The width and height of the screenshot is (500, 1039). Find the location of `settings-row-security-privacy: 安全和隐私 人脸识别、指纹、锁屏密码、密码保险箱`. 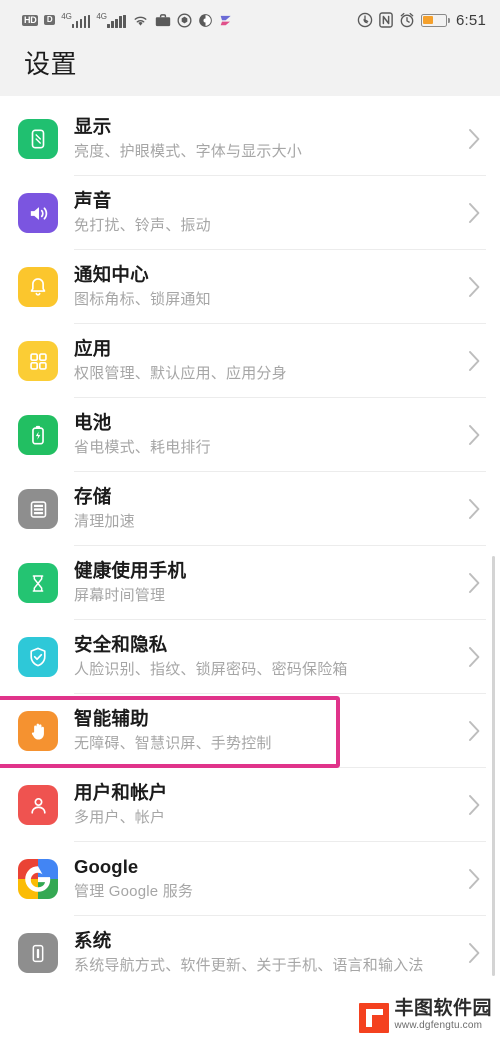

settings-row-security-privacy: 安全和隐私 人脸识别、指纹、锁屏密码、密码保险箱 is located at coordinates (250, 657).